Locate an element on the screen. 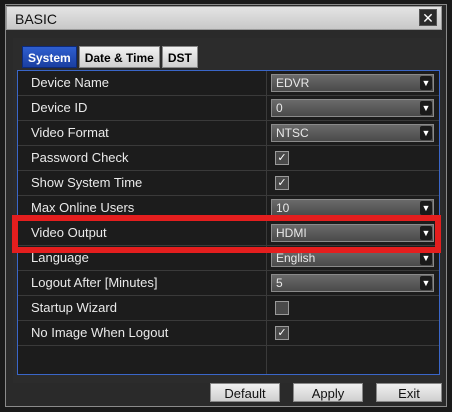  row-video-output: Video Output HDMI ▼ is located at coordinates (228, 233).